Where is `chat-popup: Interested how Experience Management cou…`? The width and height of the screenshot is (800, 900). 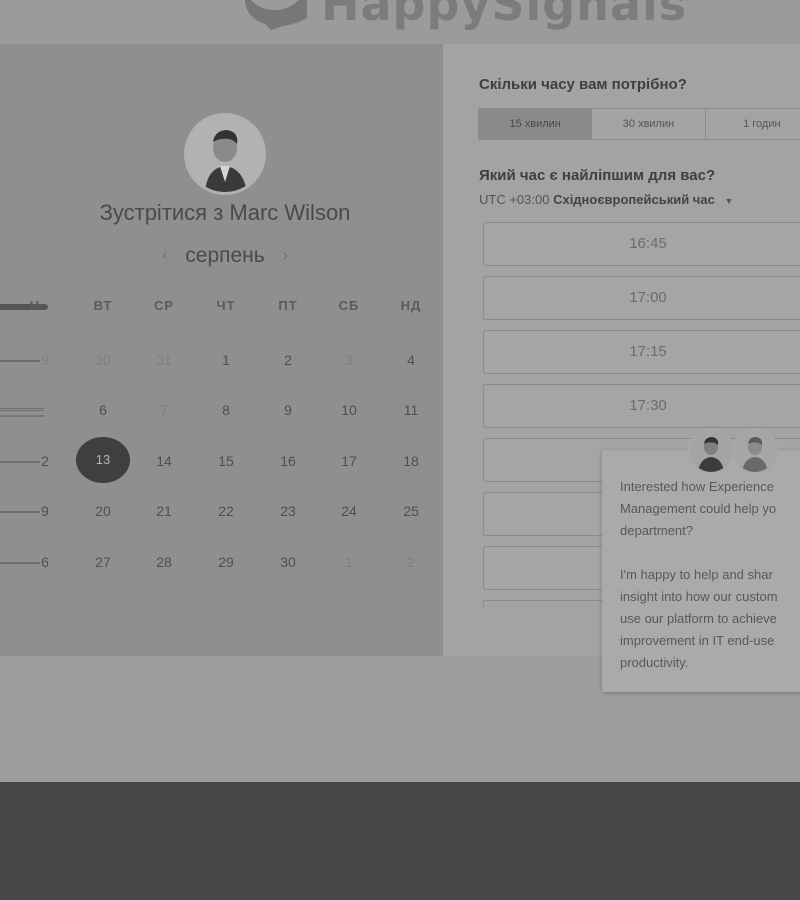
chat-popup: Interested how Experience Management cou… is located at coordinates (701, 571).